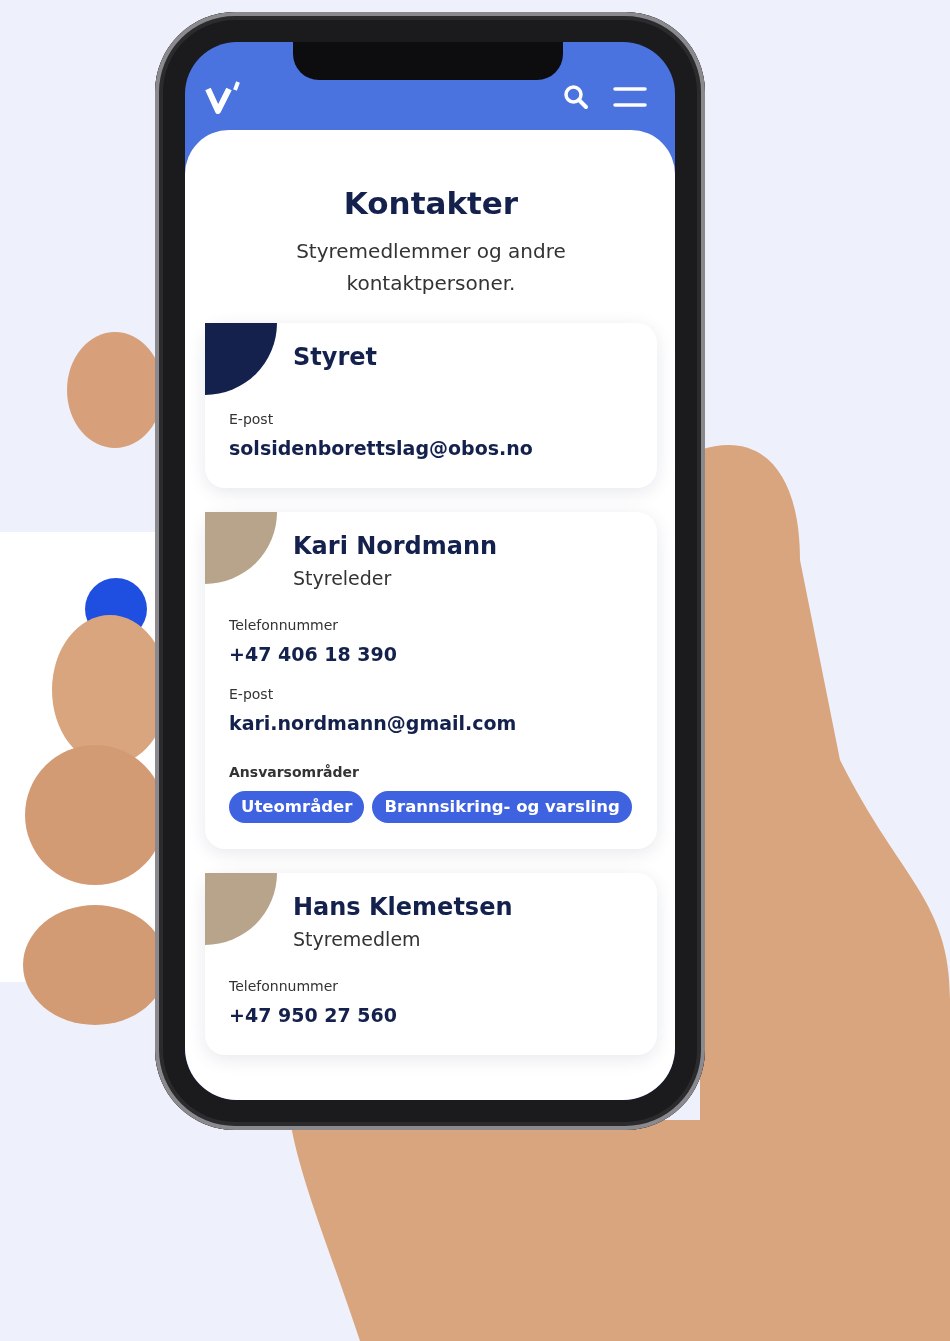 The height and width of the screenshot is (1341, 950). What do you see at coordinates (313, 1015) in the screenshot?
I see `field-value: +47 950 27 560` at bounding box center [313, 1015].